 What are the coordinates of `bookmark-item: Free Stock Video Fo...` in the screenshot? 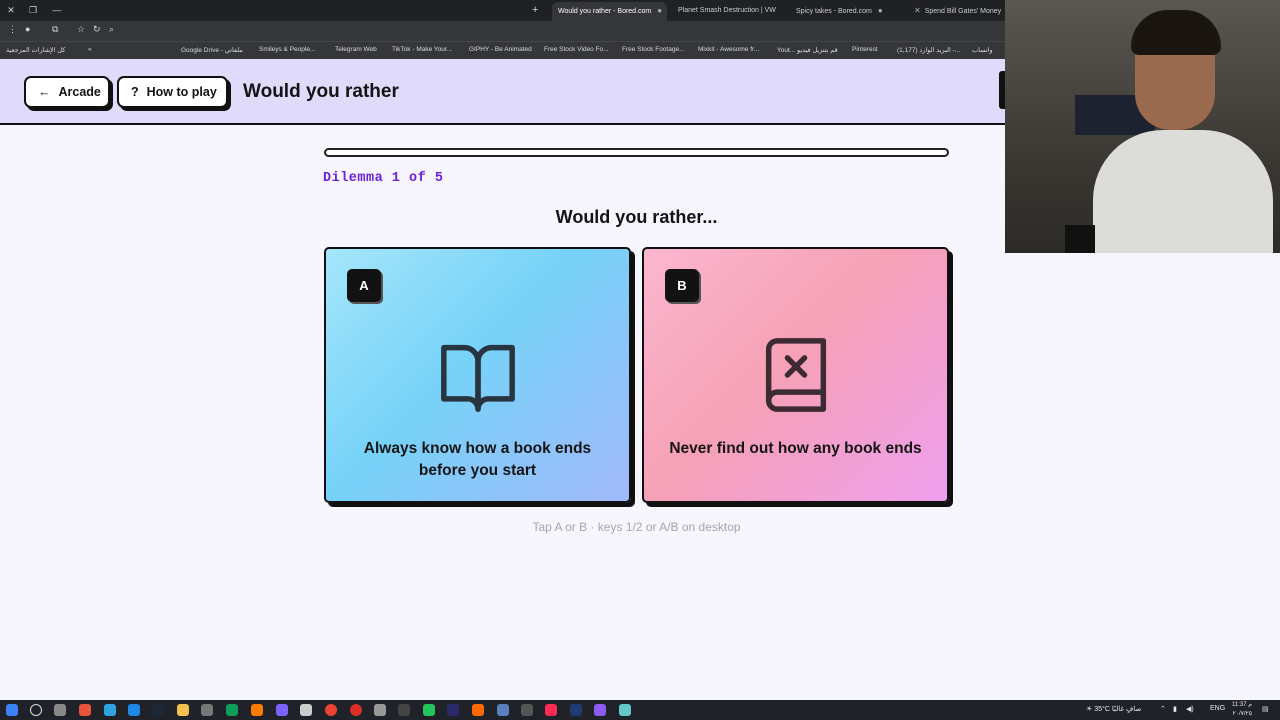 It's located at (576, 49).